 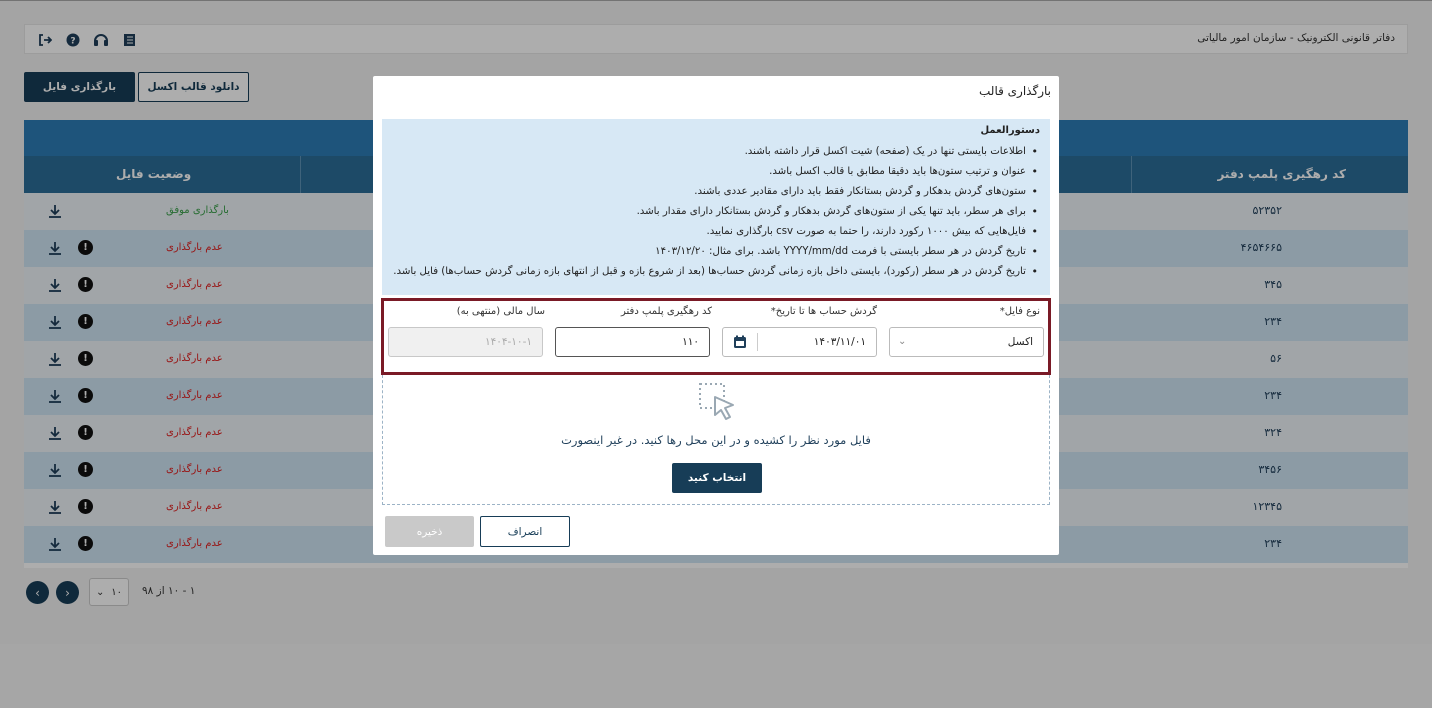 What do you see at coordinates (717, 478) in the screenshot?
I see `choose-file-button: انتخاب کنید` at bounding box center [717, 478].